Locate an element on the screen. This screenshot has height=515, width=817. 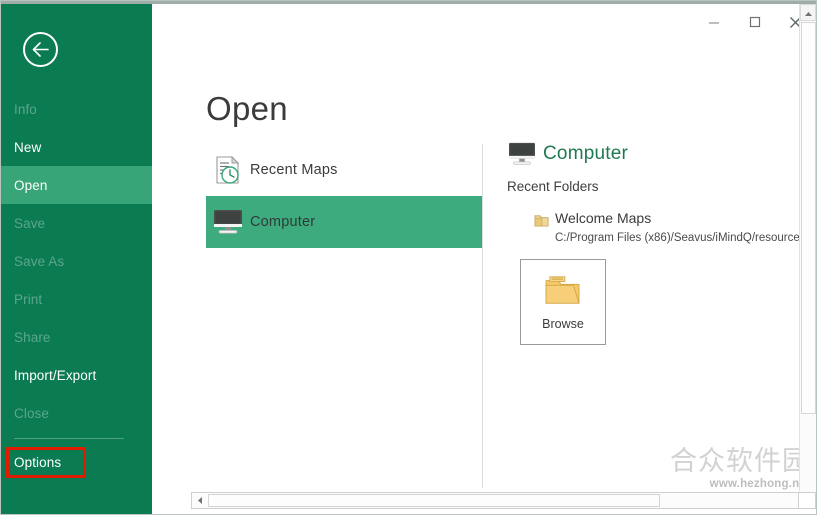
sidebar-item-info: Info is located at coordinates (76, 109).